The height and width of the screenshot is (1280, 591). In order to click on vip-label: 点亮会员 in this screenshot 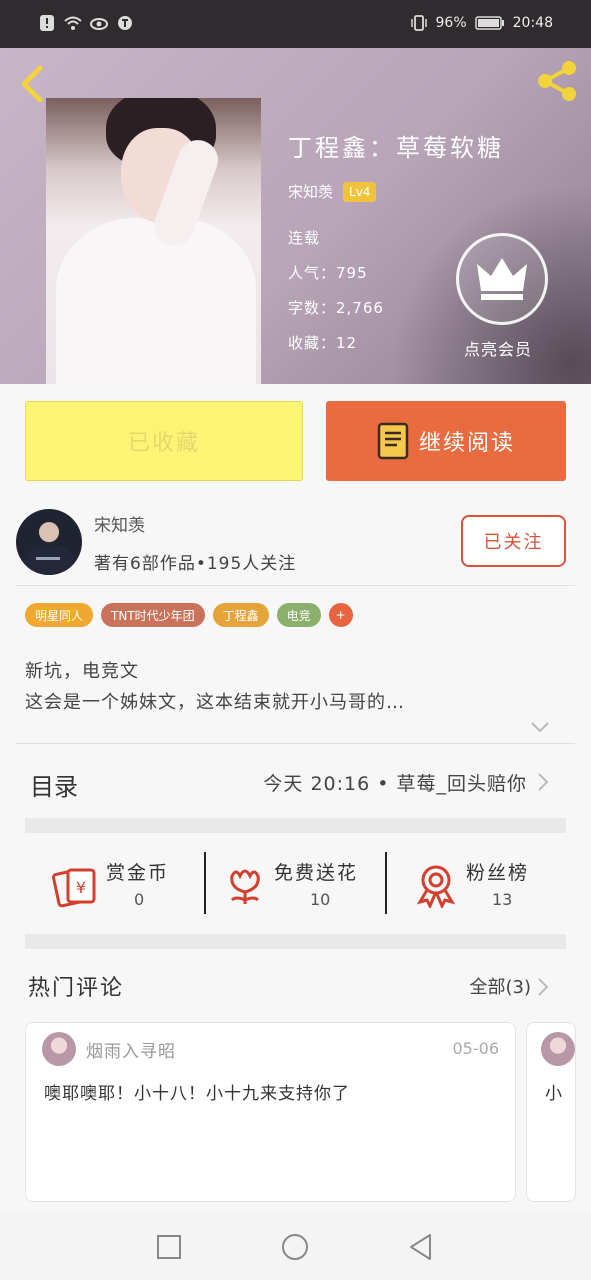, I will do `click(498, 348)`.